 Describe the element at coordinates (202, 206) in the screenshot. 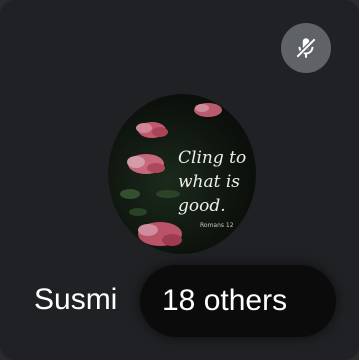

I see `avatar-quote-line: good.` at that location.